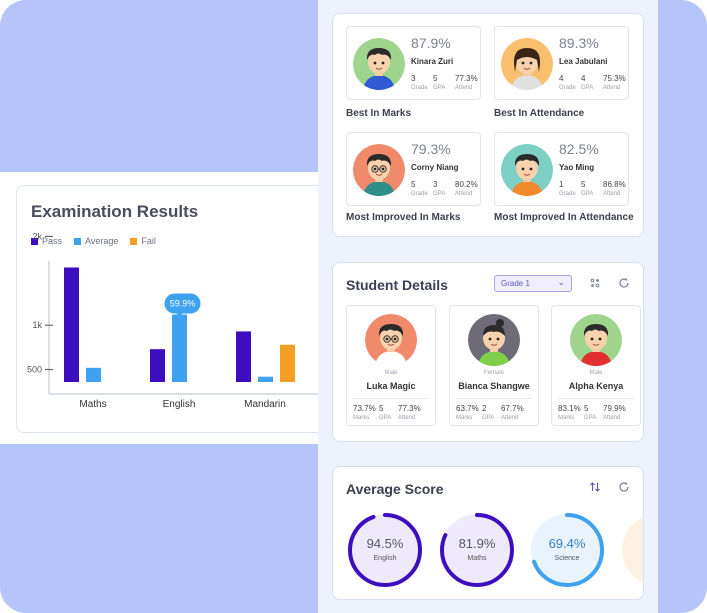  I want to click on bar-fail-mandarin, so click(287, 363).